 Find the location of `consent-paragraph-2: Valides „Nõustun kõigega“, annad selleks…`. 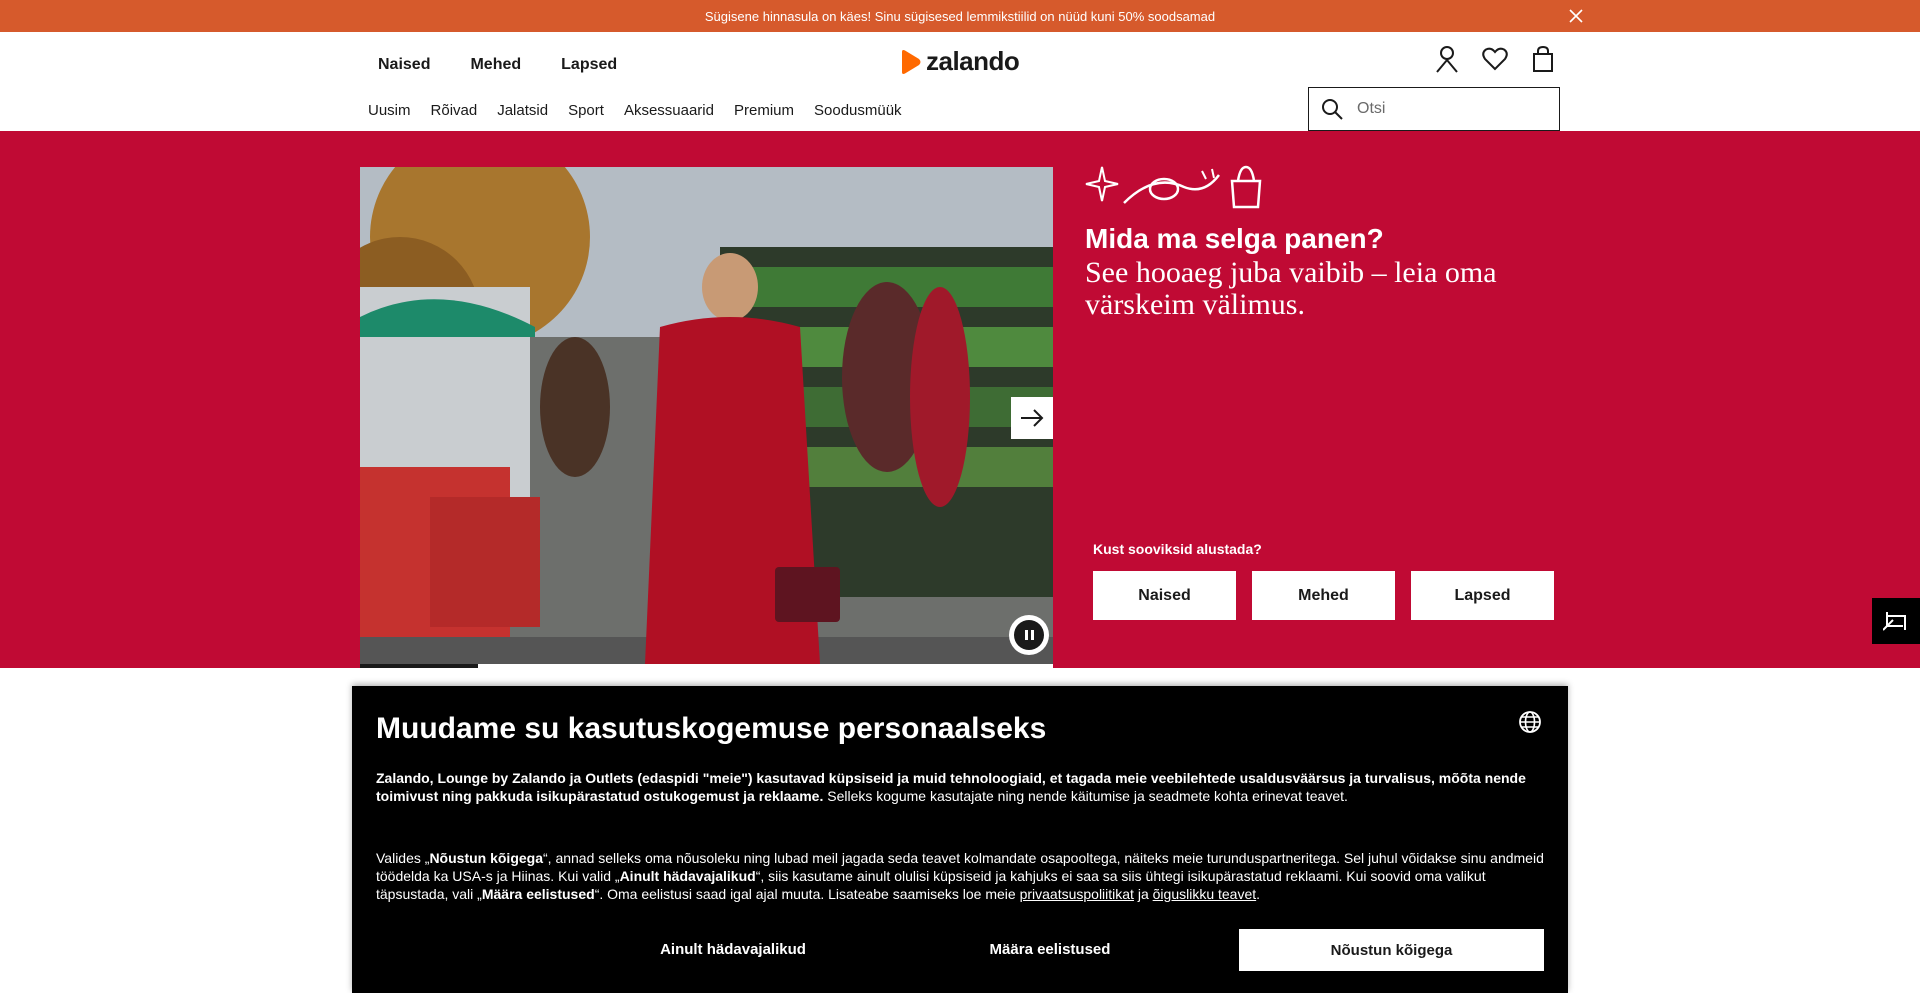

consent-paragraph-2: Valides „Nõustun kõigega“, annad selleks… is located at coordinates (961, 876).